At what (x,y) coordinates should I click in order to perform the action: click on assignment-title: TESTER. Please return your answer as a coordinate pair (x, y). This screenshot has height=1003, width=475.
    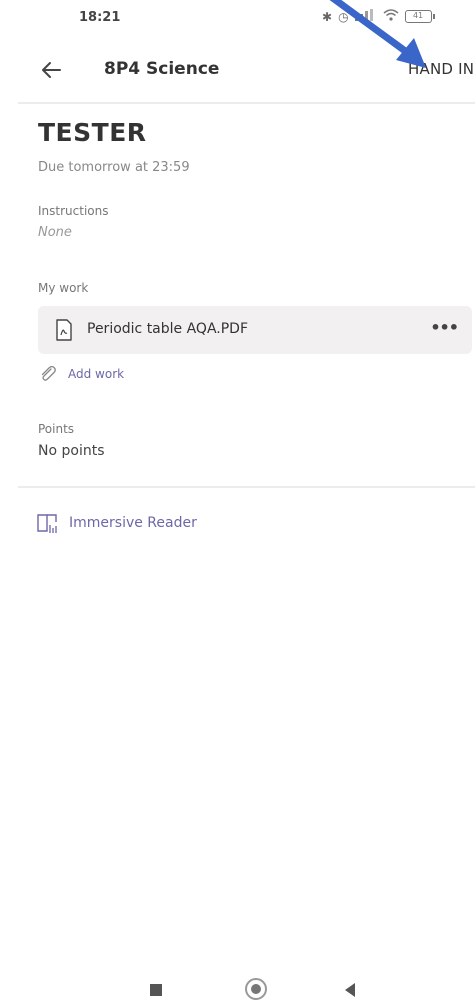
    Looking at the image, I should click on (92, 132).